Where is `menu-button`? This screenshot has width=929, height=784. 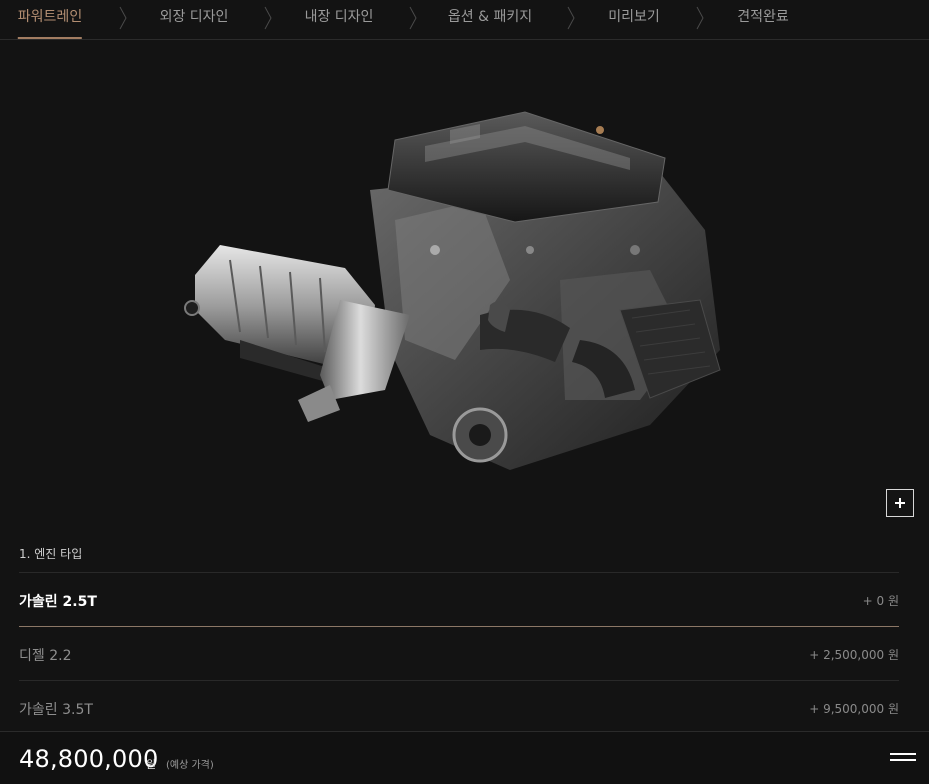
menu-button is located at coordinates (903, 759).